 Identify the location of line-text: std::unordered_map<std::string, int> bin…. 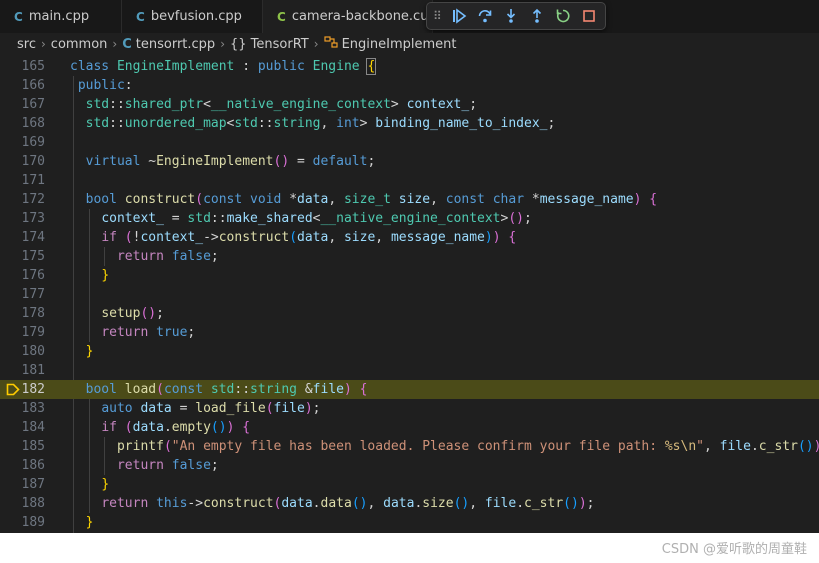
(320, 123).